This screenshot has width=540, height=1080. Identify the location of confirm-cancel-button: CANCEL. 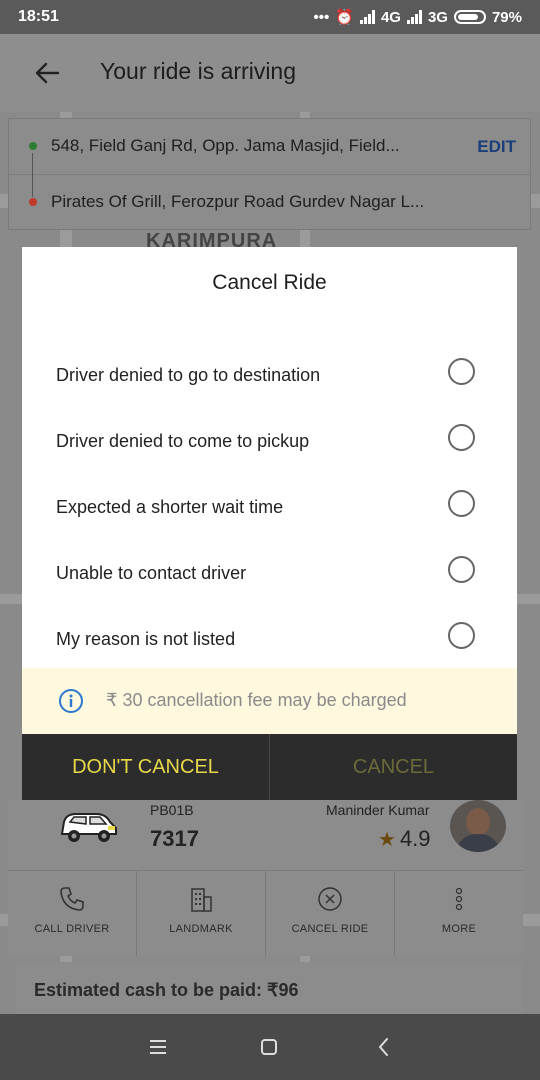
(393, 767).